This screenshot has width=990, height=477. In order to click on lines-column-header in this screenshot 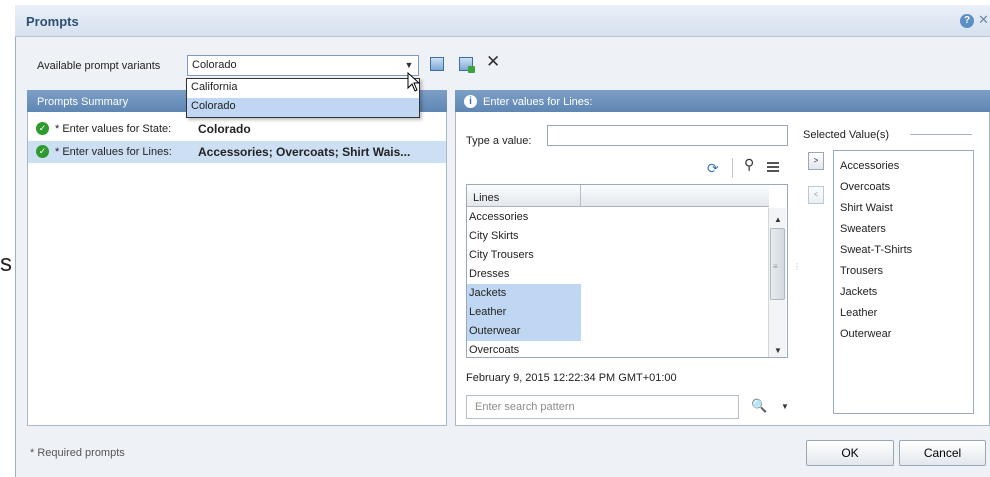, I will do `click(618, 196)`.